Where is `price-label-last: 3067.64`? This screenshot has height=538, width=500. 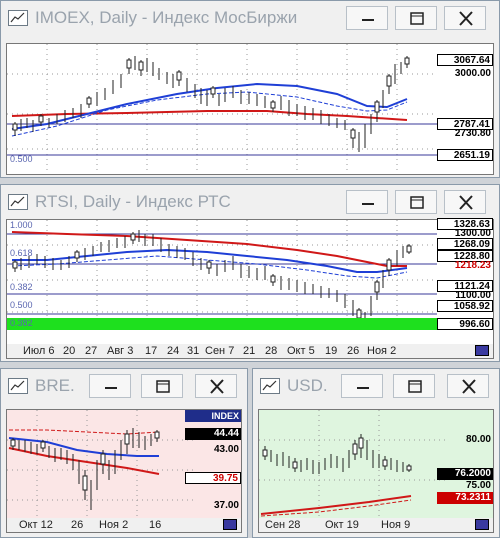
price-label-last: 3067.64 is located at coordinates (465, 60).